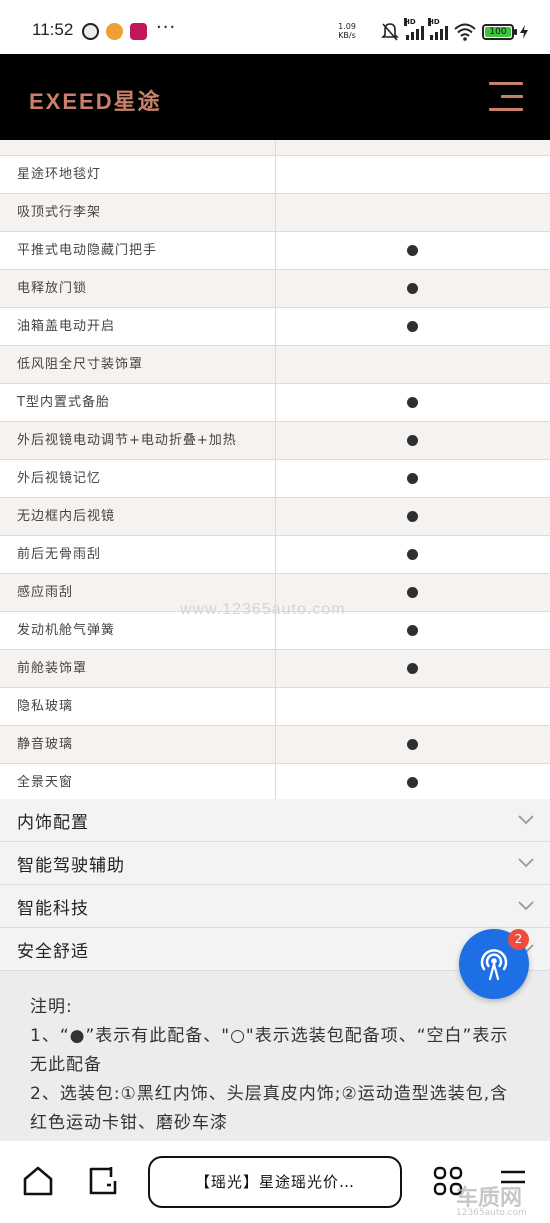 The height and width of the screenshot is (1223, 550). Describe the element at coordinates (95, 100) in the screenshot. I see `exeed-logo: EXEED星途` at that location.